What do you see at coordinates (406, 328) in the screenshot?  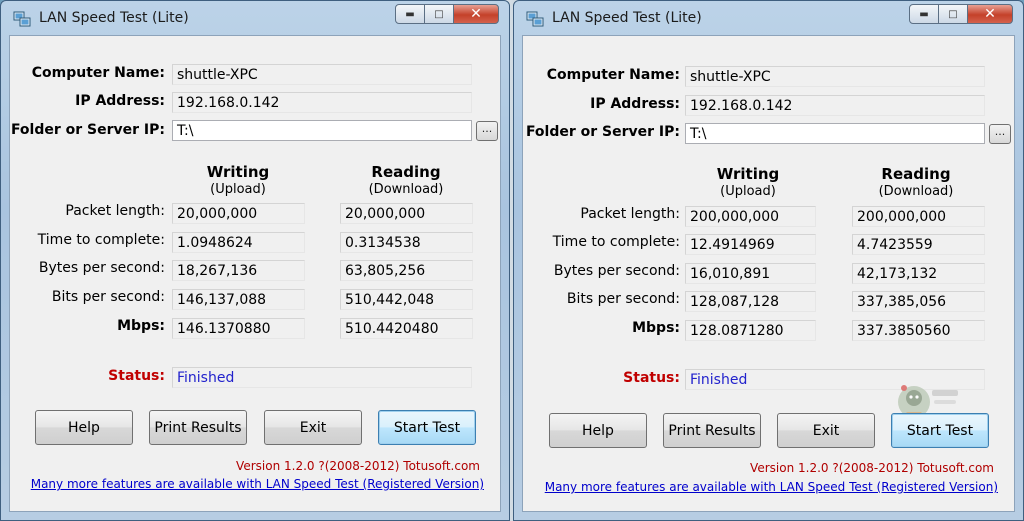 I see `mbps-read: 510.4420480` at bounding box center [406, 328].